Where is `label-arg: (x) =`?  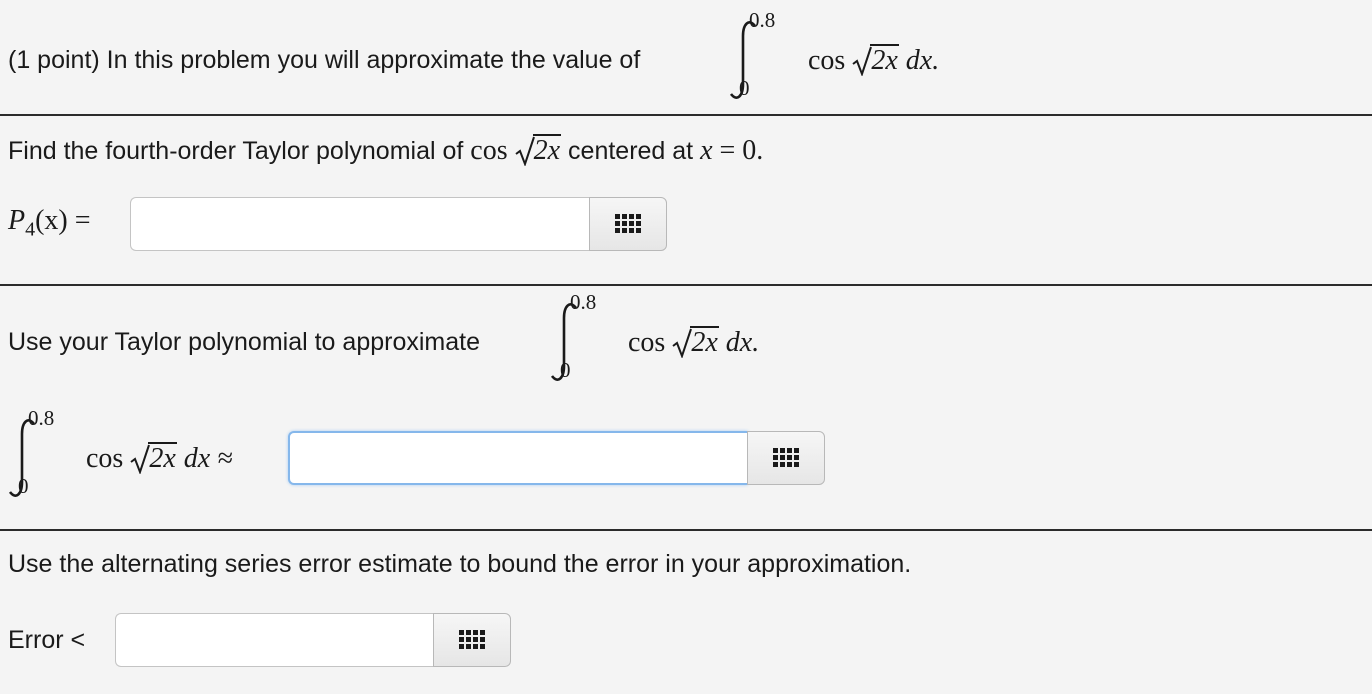 label-arg: (x) = is located at coordinates (63, 220).